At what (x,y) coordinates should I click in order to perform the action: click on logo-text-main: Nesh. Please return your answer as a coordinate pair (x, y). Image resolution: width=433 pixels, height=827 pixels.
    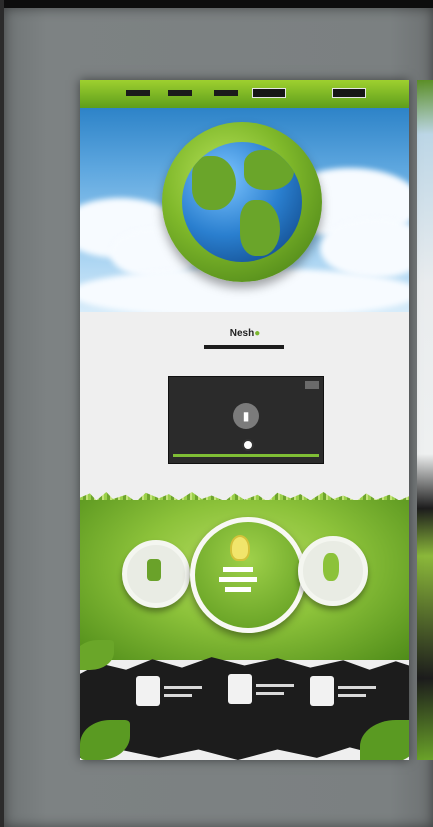
    Looking at the image, I should click on (242, 333).